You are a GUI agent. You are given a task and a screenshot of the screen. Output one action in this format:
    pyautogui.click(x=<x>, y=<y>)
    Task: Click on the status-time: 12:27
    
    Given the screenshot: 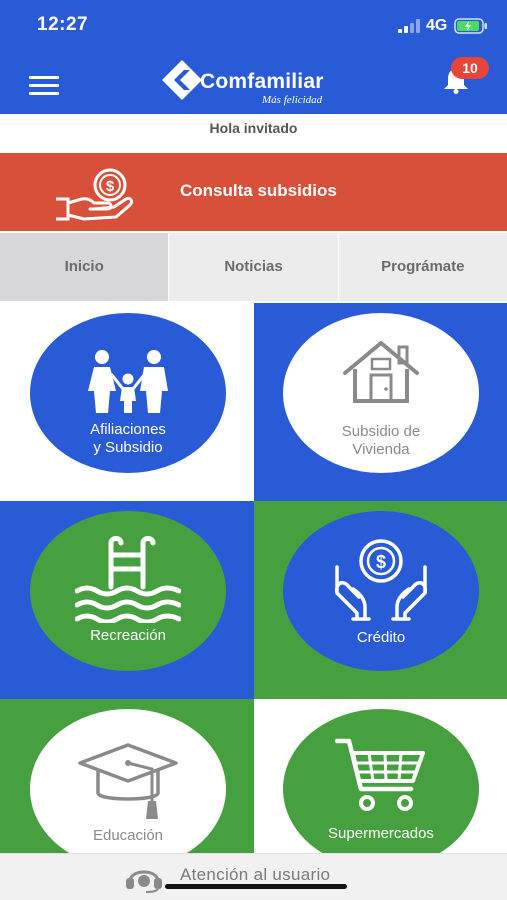 What is the action you would take?
    pyautogui.click(x=63, y=24)
    